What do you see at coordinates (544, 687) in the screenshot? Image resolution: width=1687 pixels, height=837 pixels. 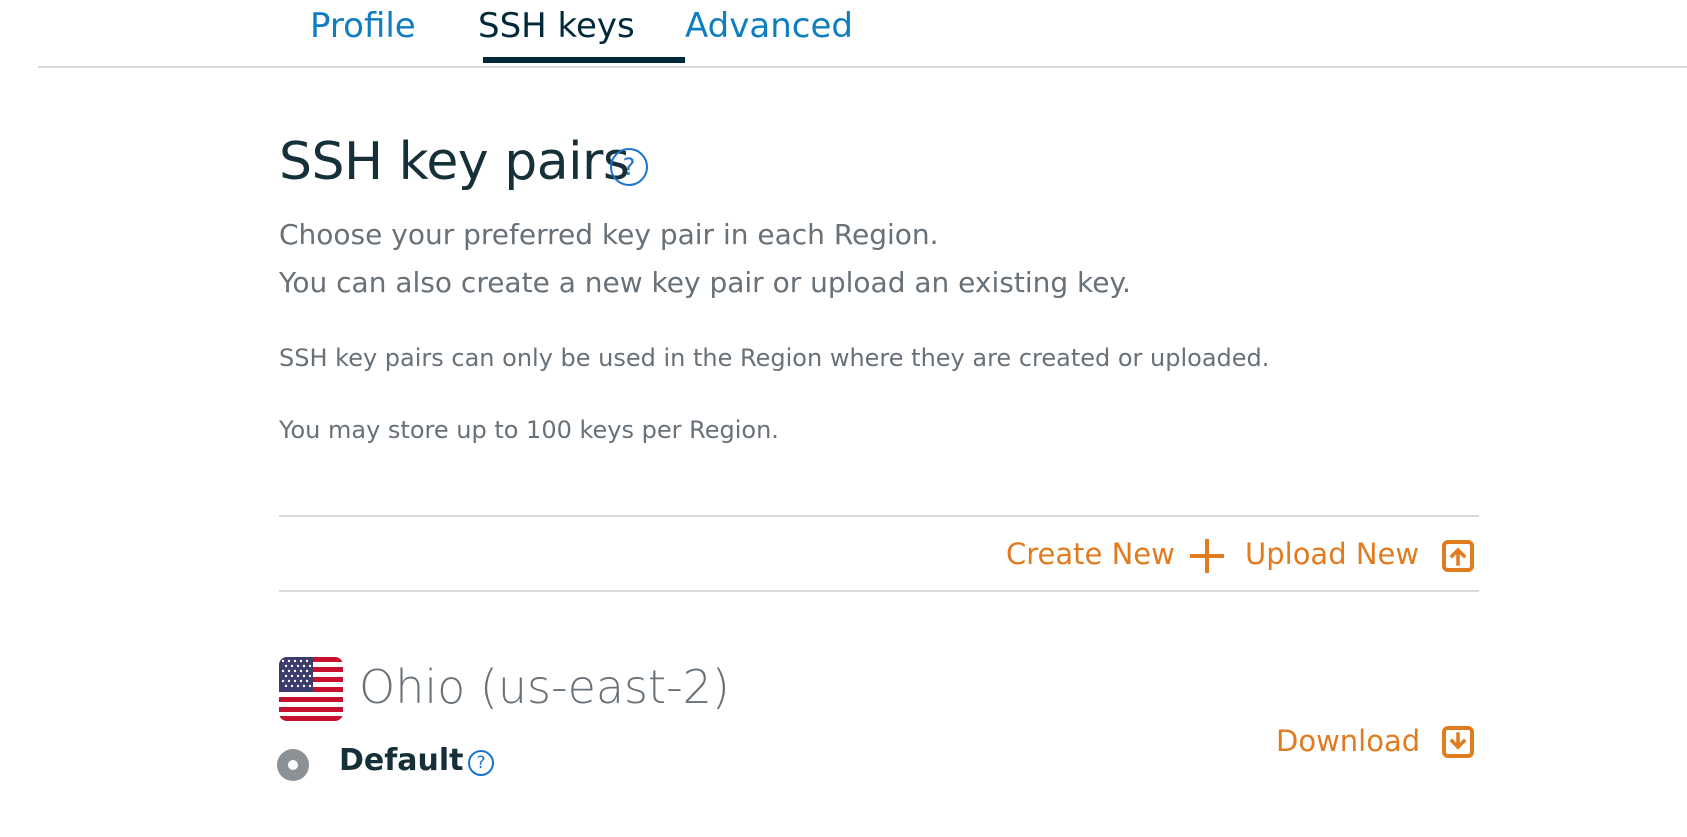 I see `region-name: Ohio (us-east-2)` at bounding box center [544, 687].